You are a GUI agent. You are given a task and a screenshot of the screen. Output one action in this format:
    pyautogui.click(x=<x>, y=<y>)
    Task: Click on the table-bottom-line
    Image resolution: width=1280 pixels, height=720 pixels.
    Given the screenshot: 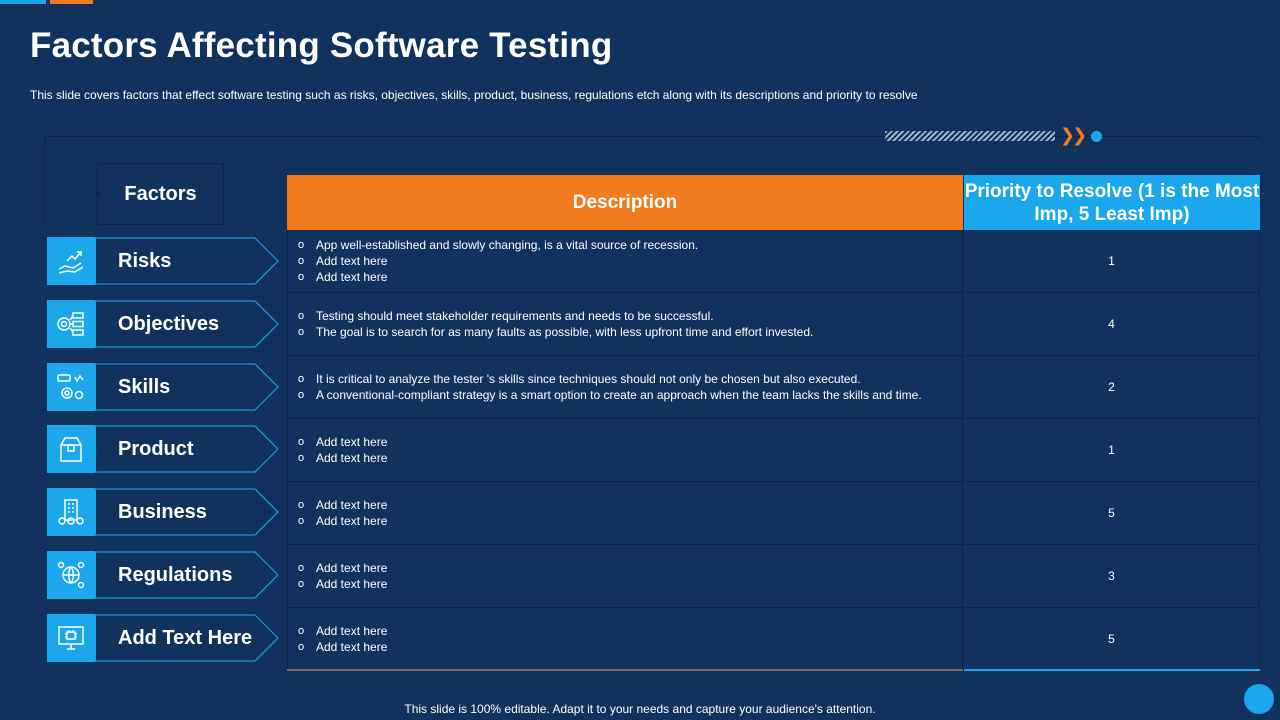 What is the action you would take?
    pyautogui.click(x=625, y=670)
    